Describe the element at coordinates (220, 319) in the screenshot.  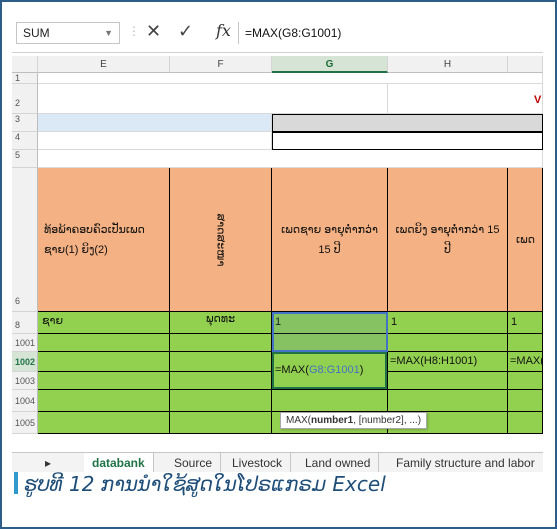
I see `cell-f8-value: ພຸດທະ` at that location.